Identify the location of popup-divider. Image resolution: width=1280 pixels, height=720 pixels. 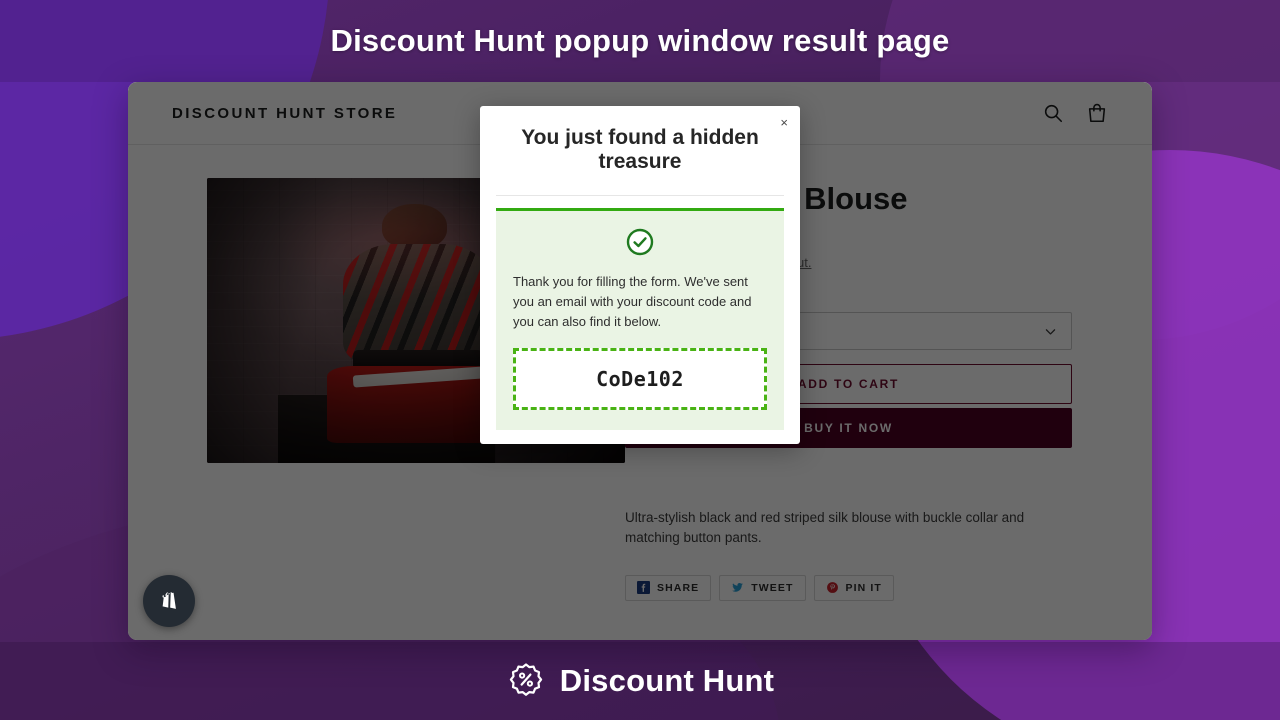
(640, 195).